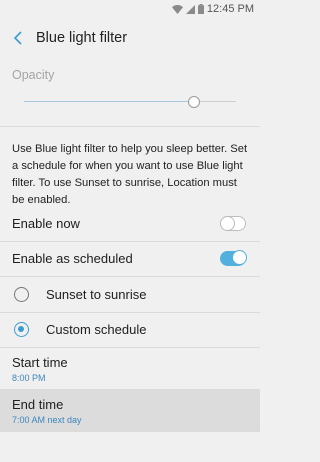  I want to click on opacity-label: Opacity, so click(33, 75).